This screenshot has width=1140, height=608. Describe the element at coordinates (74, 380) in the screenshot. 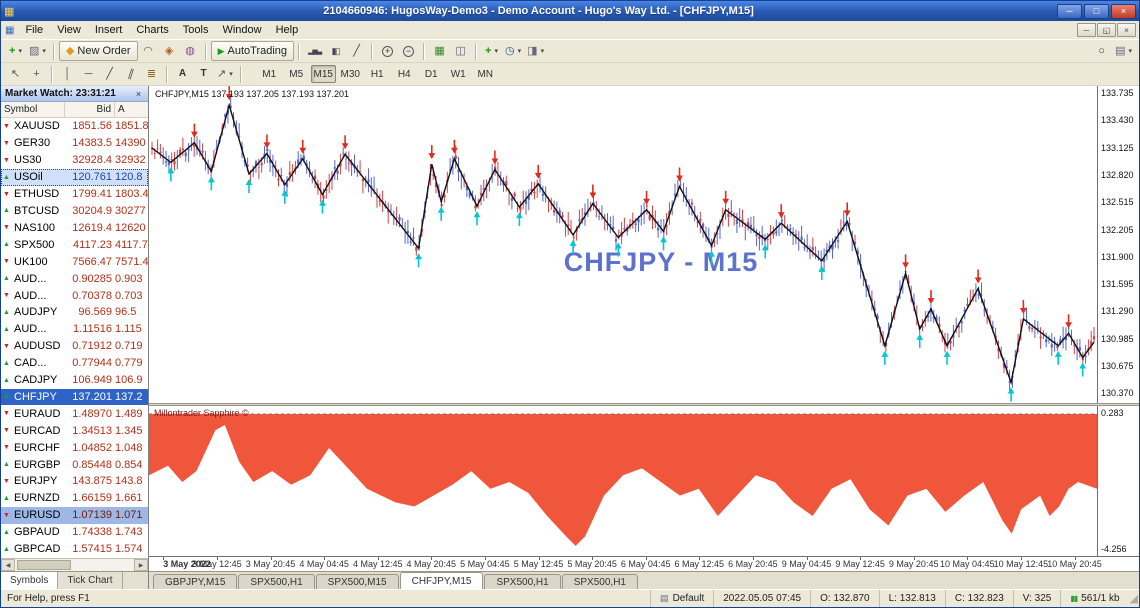

I see `symbol-row-cadjpy: ▲ CADJPY 106.949 106.9` at that location.